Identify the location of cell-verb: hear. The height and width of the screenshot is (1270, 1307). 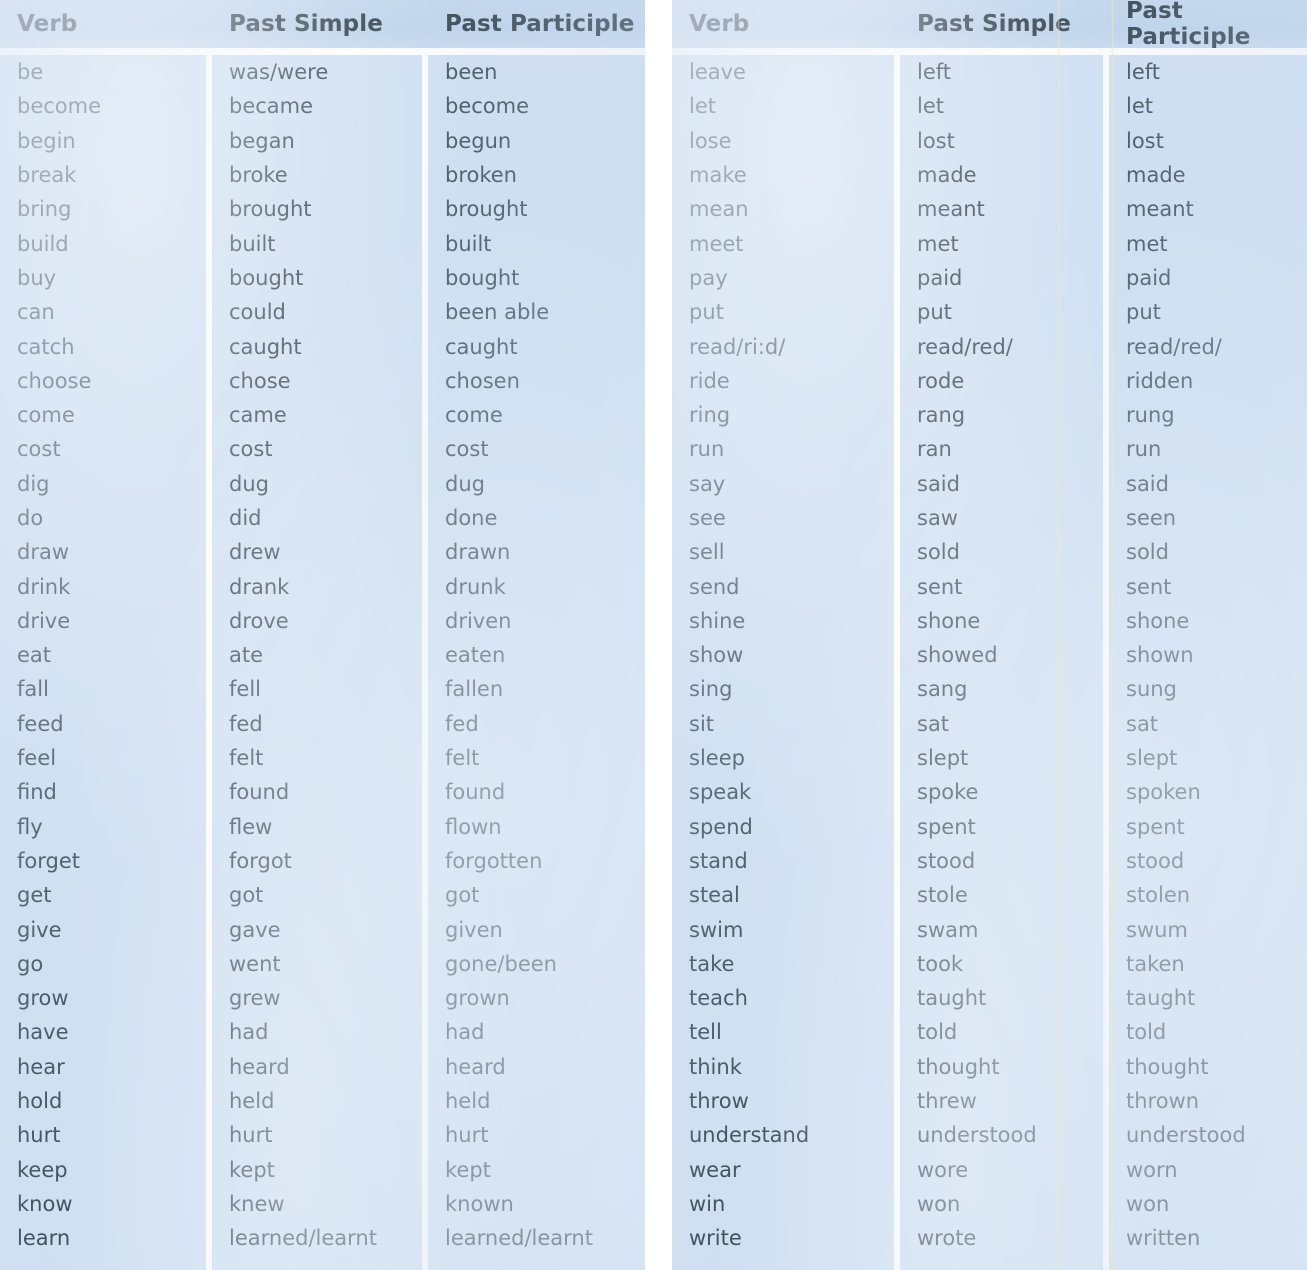
(41, 1066).